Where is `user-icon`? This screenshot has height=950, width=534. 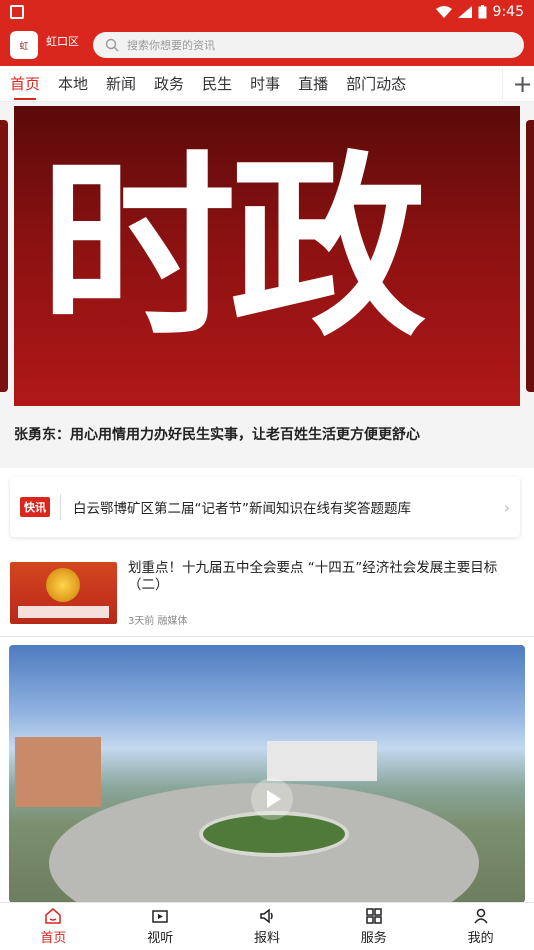 user-icon is located at coordinates (480, 916).